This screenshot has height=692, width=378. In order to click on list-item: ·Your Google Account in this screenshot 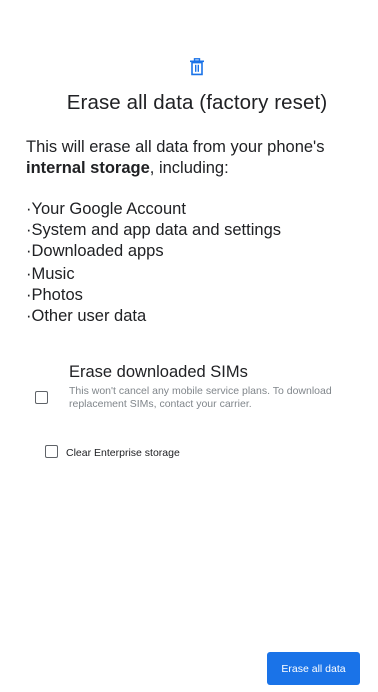, I will do `click(106, 209)`.